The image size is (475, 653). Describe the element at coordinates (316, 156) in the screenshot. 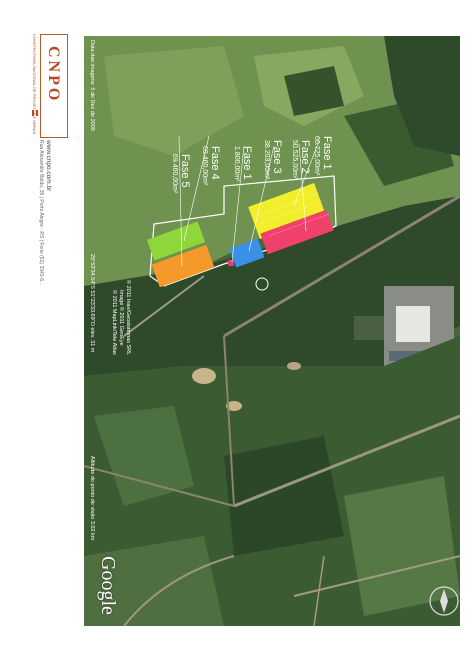

I see `phase-1-area: 60.725,00m²` at that location.